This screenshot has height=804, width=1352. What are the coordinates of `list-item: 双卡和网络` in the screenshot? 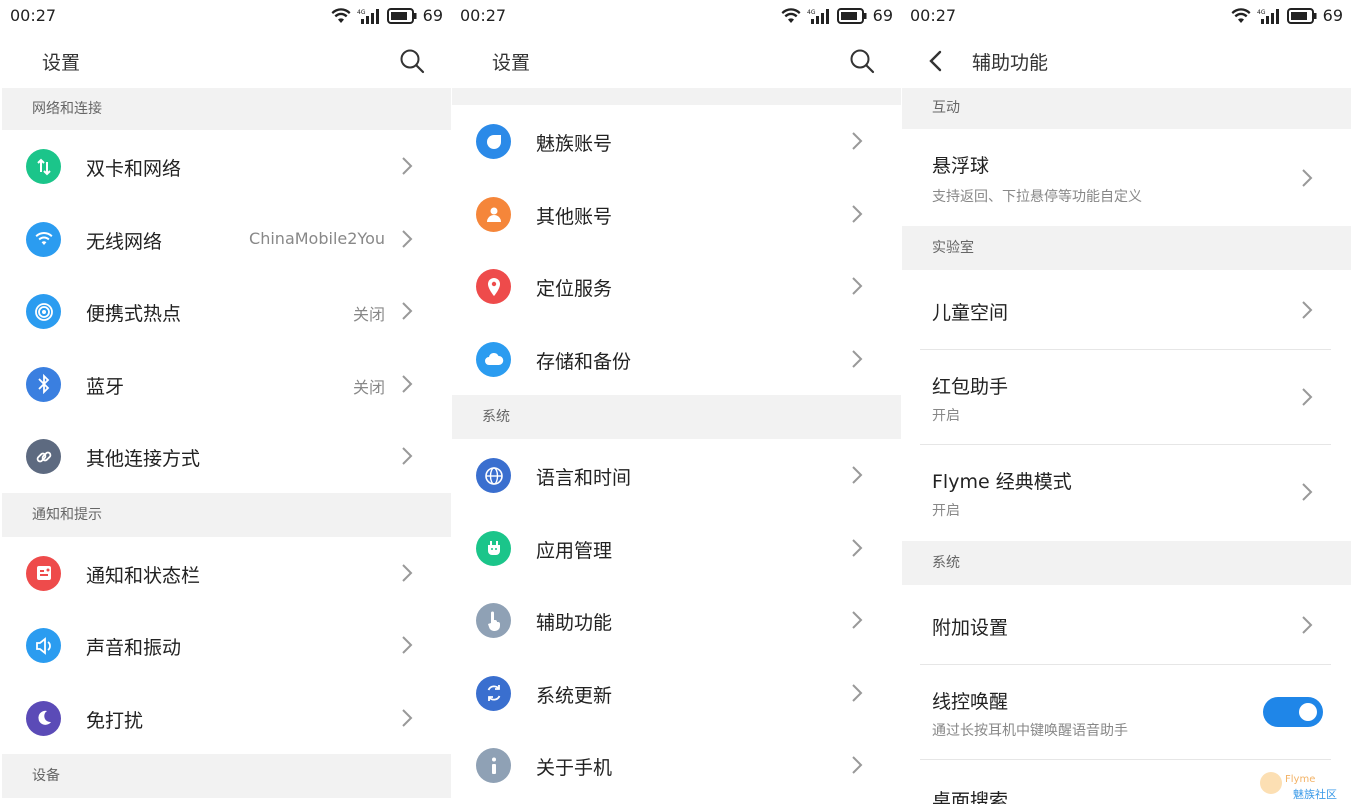 It's located at (226, 166).